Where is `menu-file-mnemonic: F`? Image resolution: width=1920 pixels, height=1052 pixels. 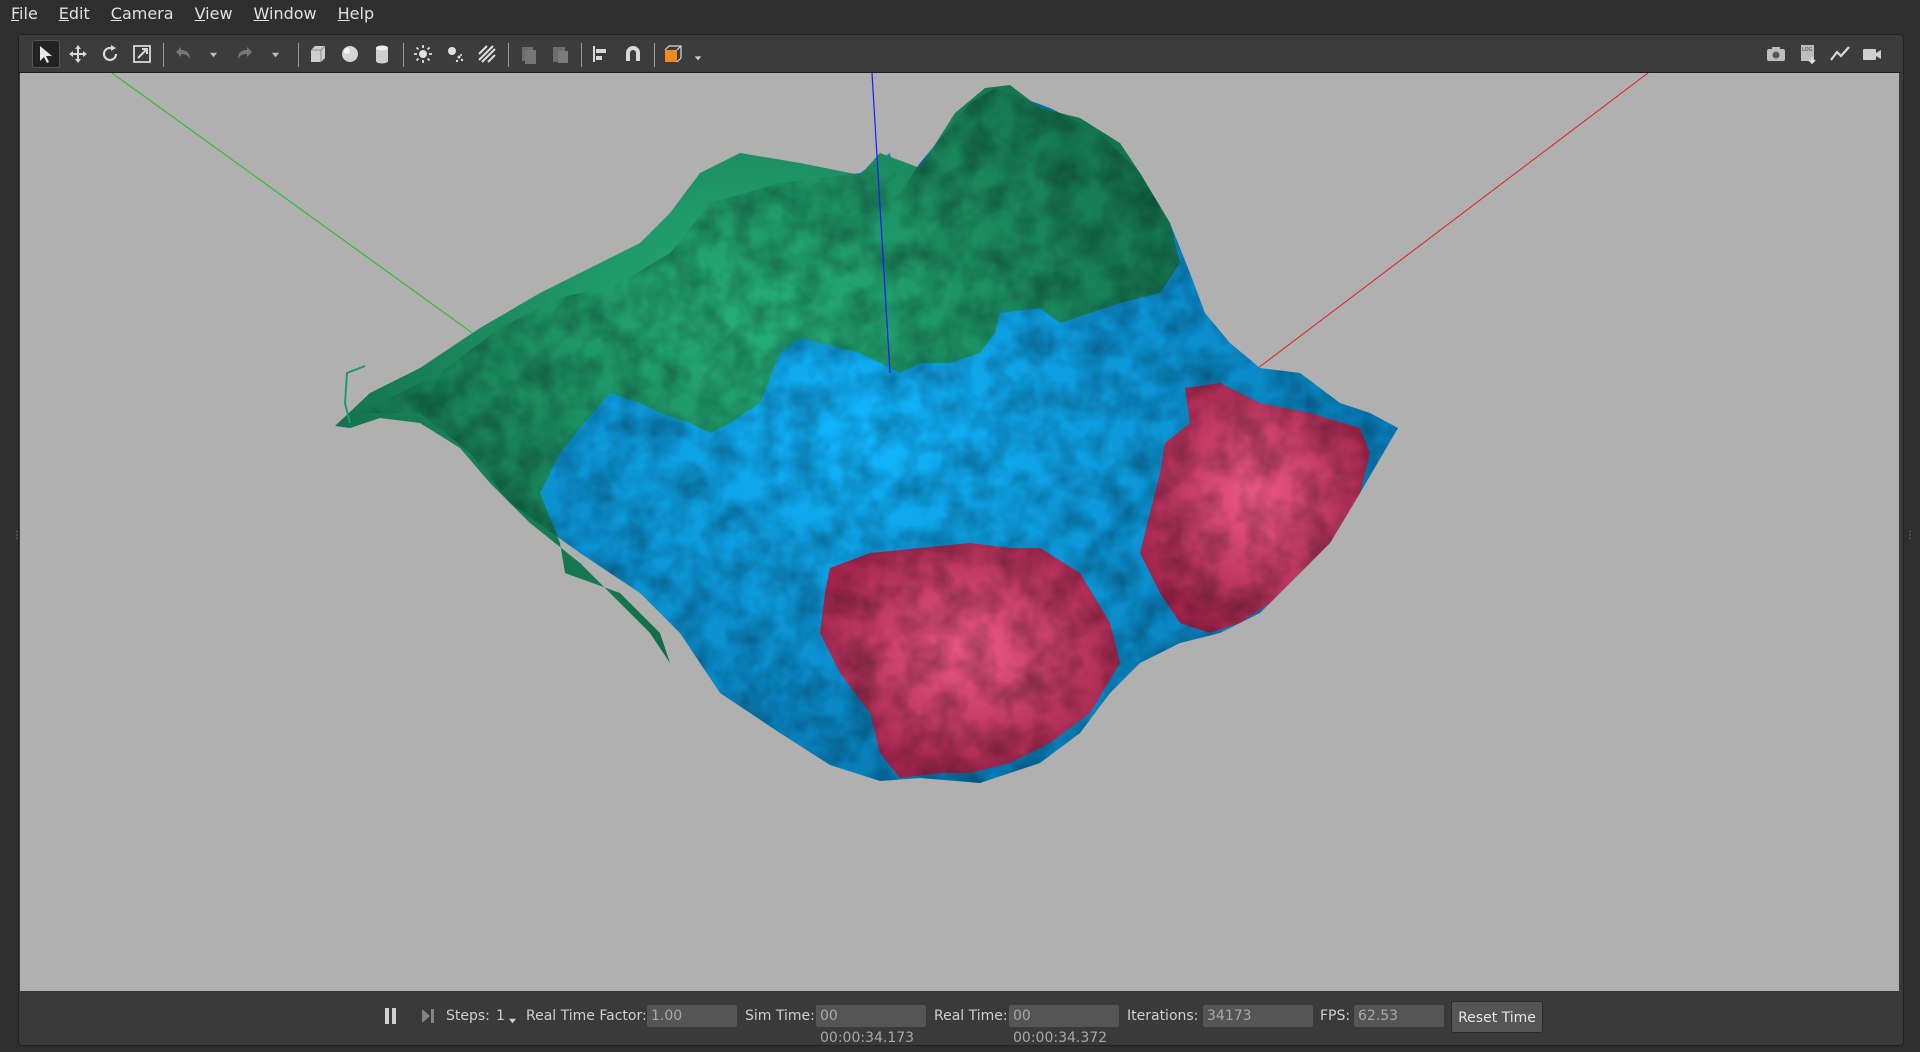 menu-file-mnemonic: F is located at coordinates (15, 13).